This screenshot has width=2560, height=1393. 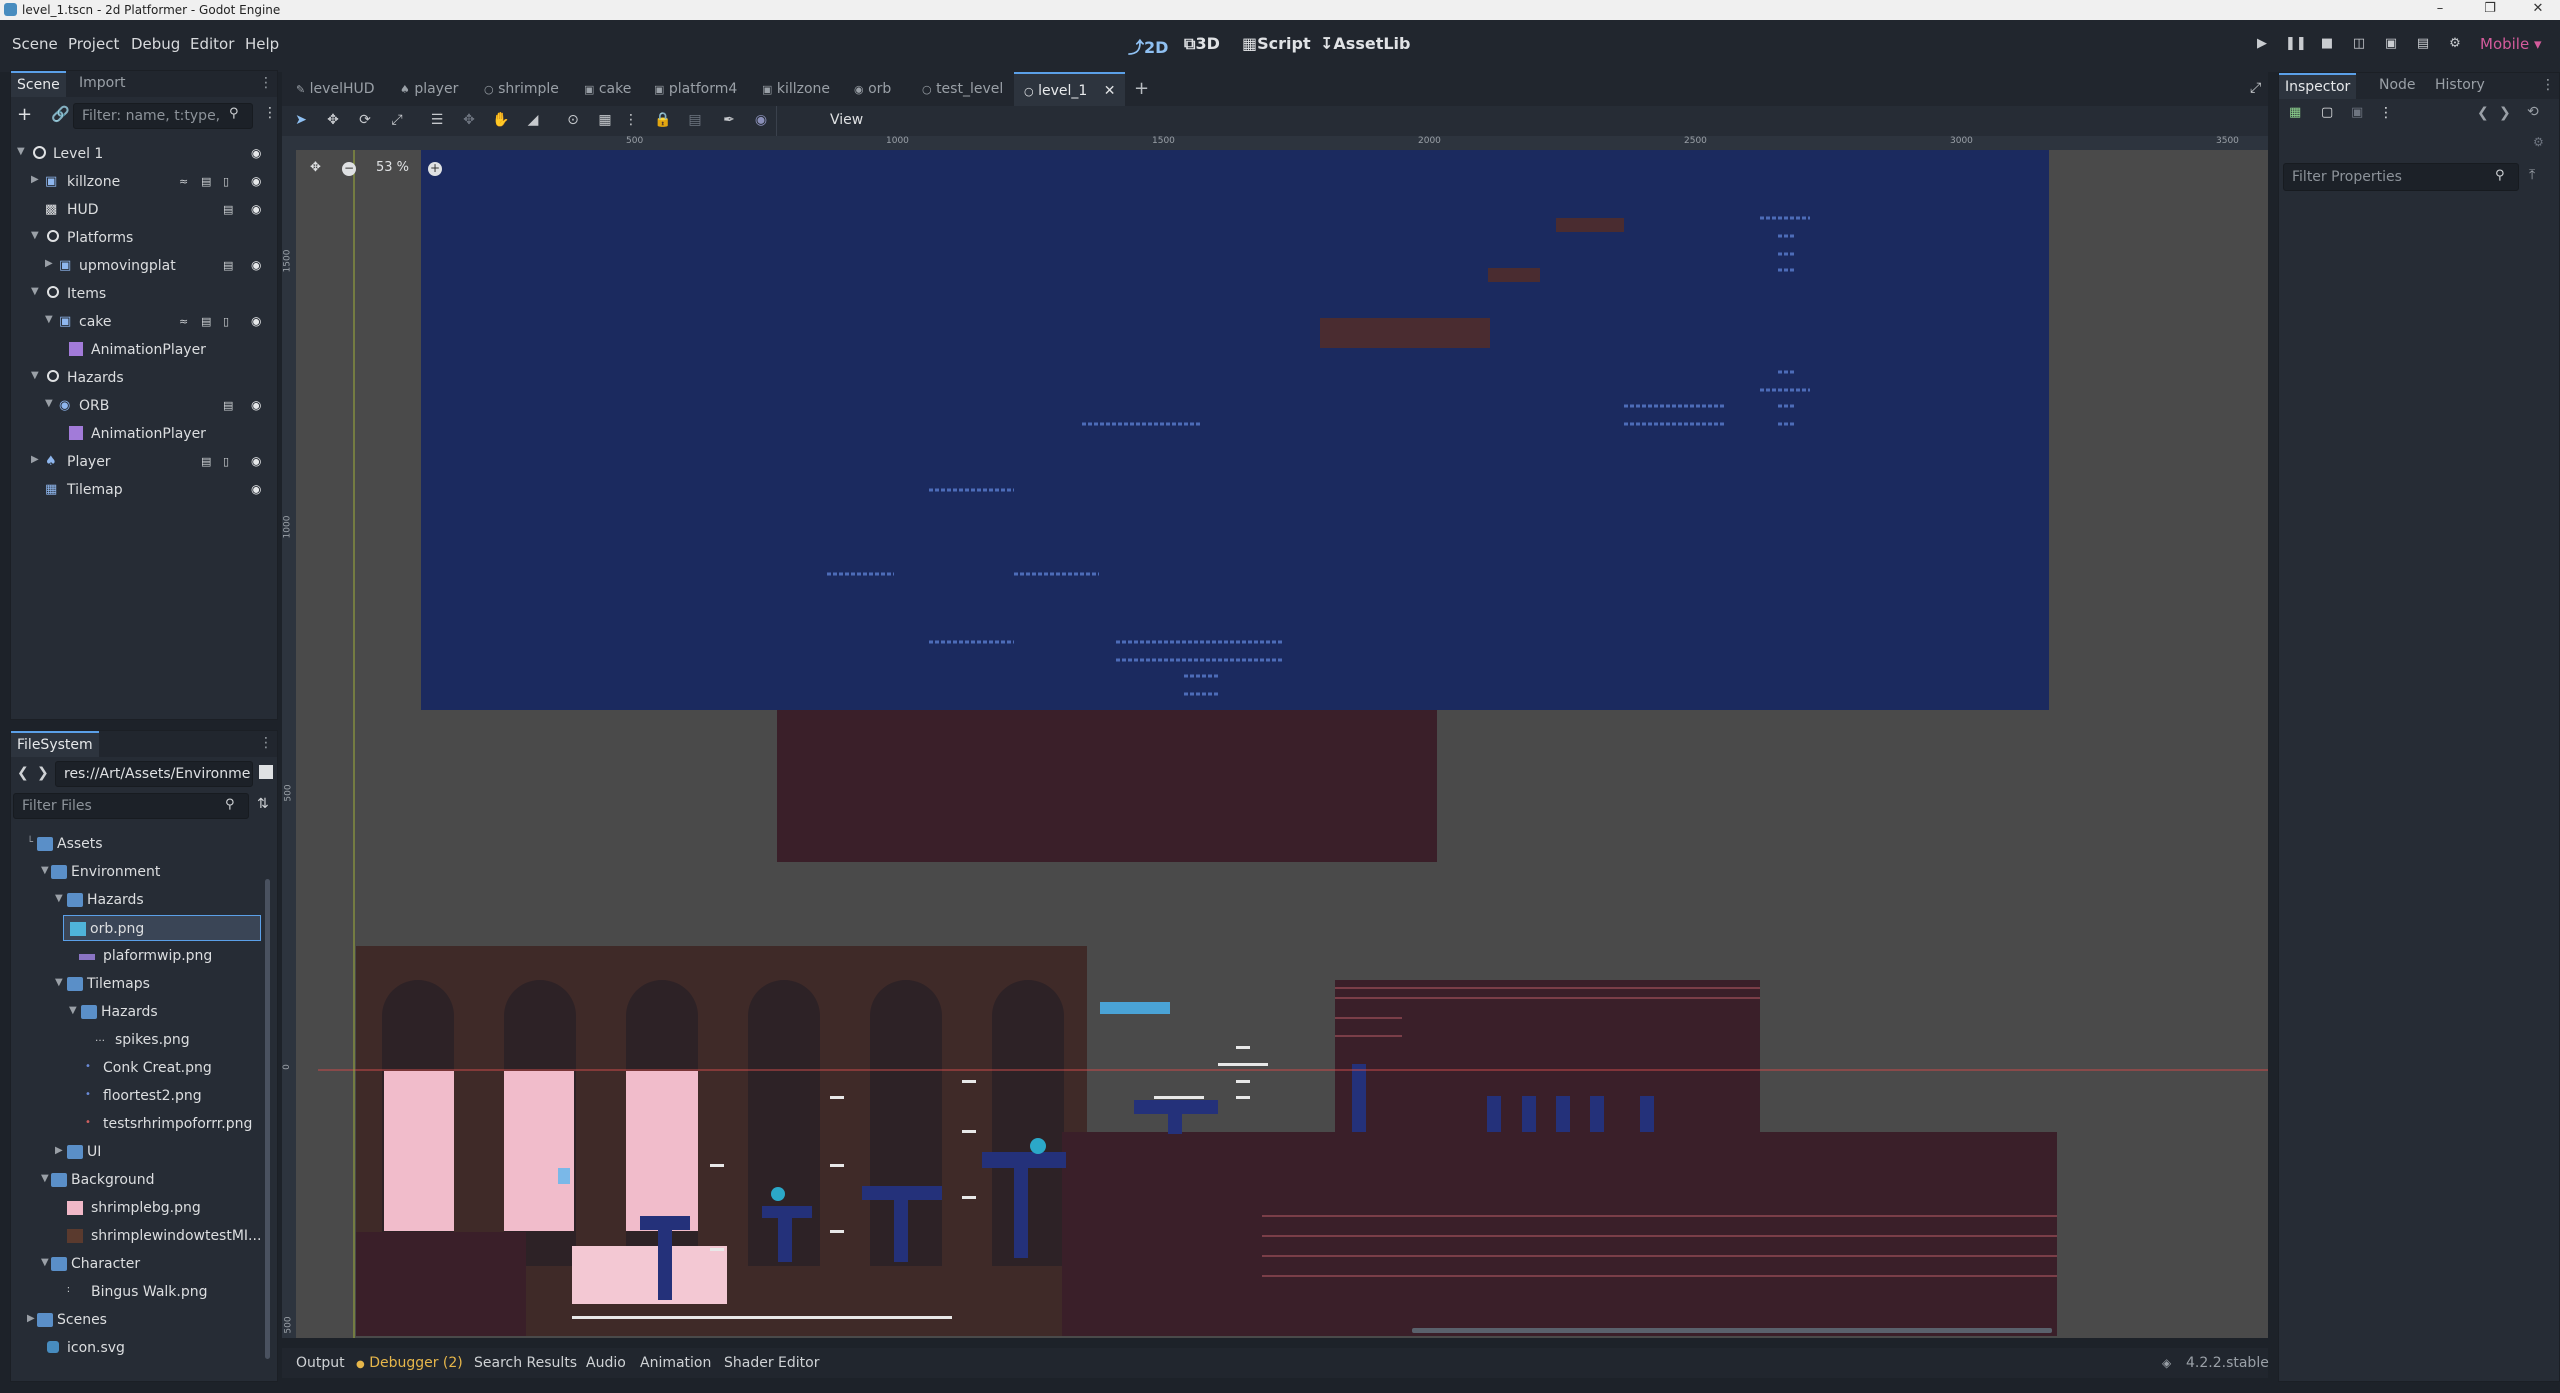 What do you see at coordinates (142, 434) in the screenshot?
I see `tree-item-animationplayer-2: AnimationPlayer` at bounding box center [142, 434].